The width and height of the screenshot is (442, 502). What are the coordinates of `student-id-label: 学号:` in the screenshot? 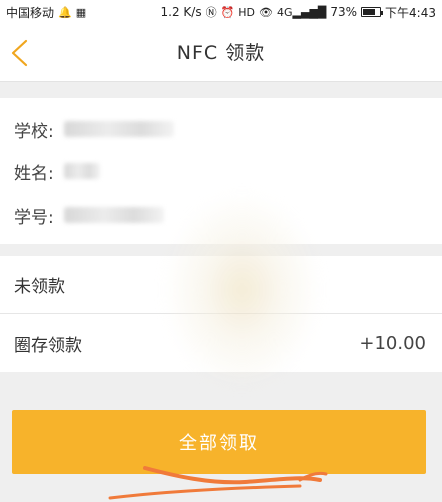 It's located at (34, 217).